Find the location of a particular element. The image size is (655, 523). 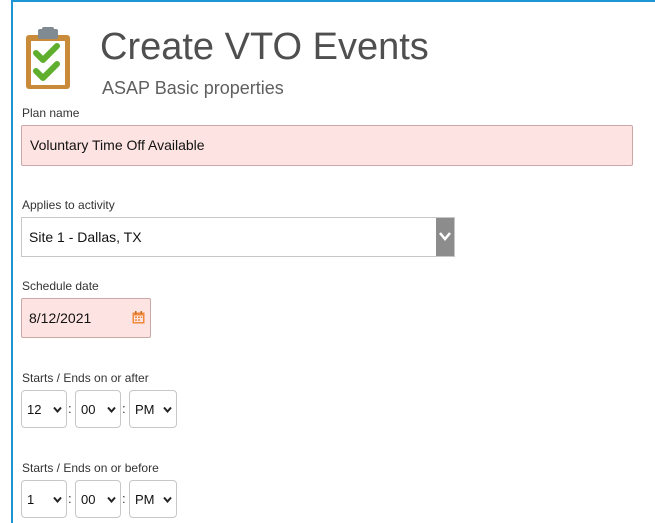

start-ampm-select: PM is located at coordinates (153, 409).